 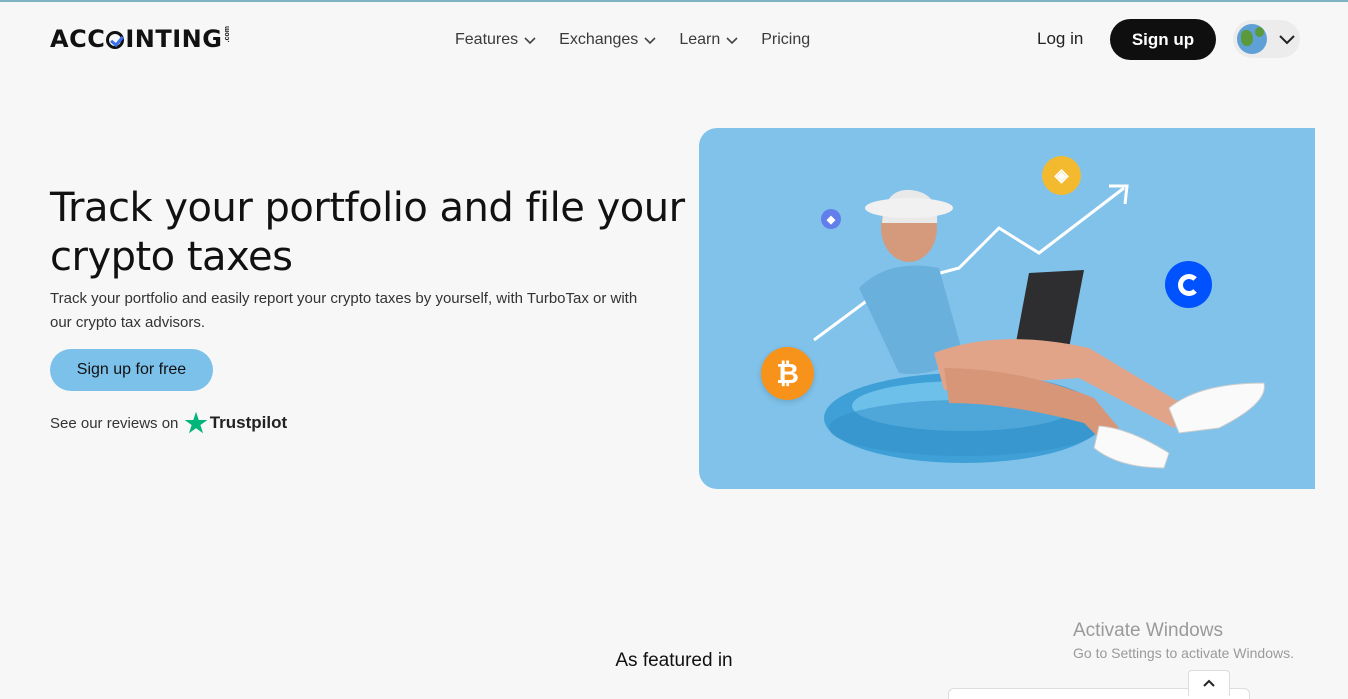 I want to click on nav-item-pricing: Pricing, so click(x=785, y=40).